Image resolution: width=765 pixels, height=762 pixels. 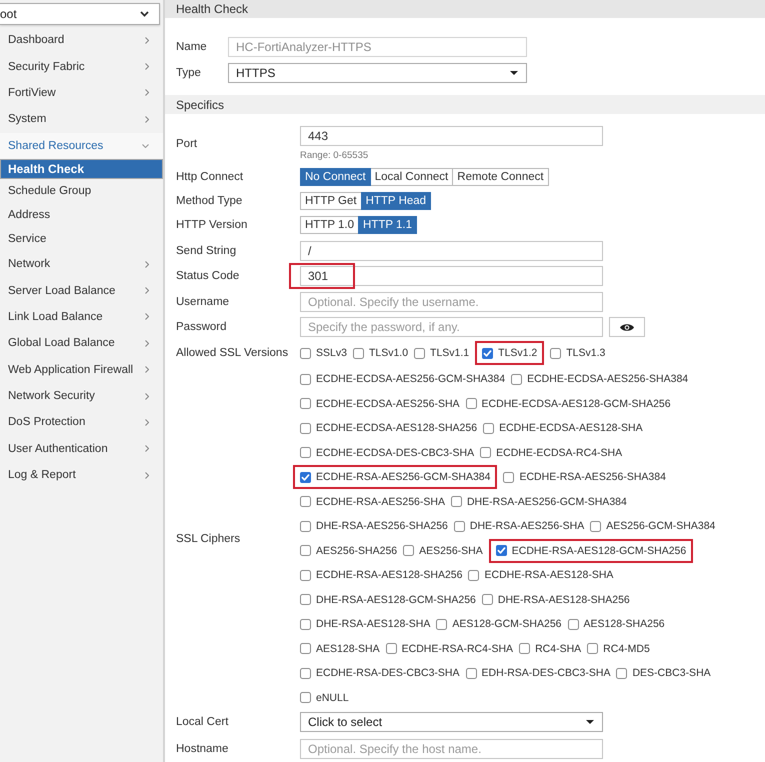 What do you see at coordinates (372, 501) in the screenshot?
I see `cipher-option: ECDHE-RSA-AES256-SHA` at bounding box center [372, 501].